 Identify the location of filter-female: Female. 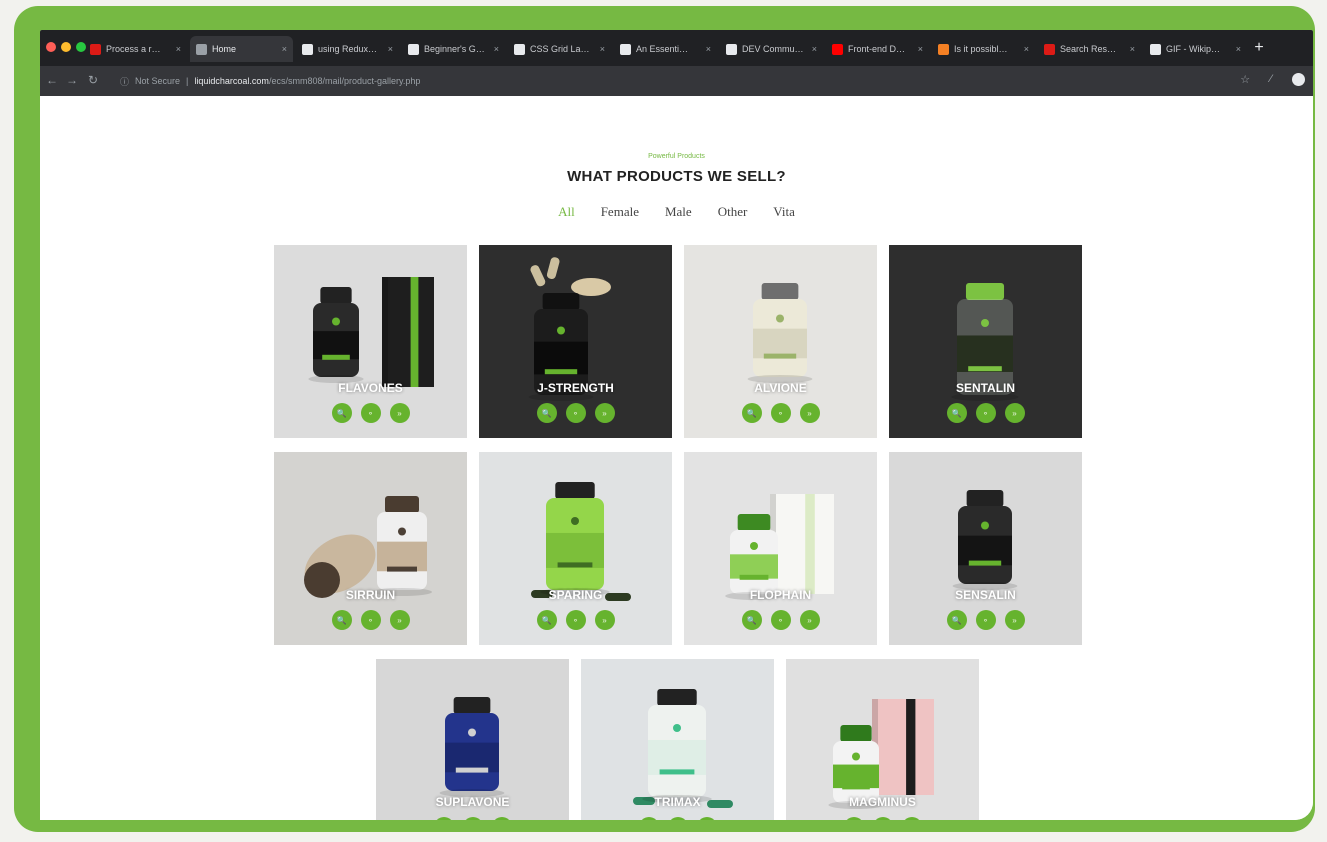
(620, 212).